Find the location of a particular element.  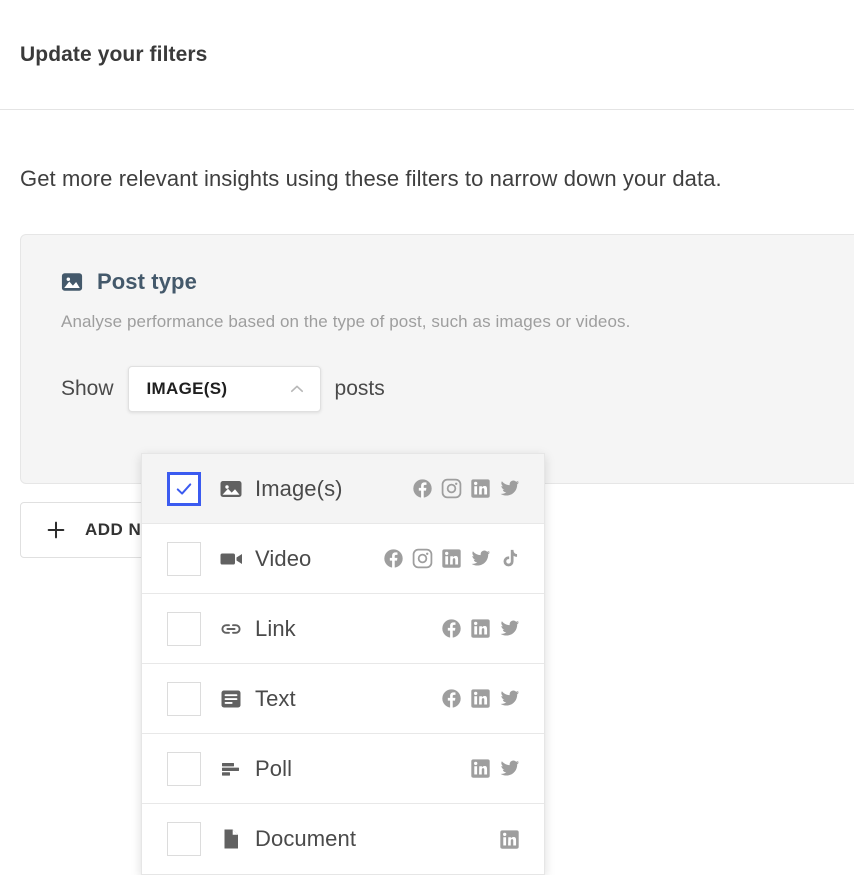

post-type-select-value: IMAGE(S) is located at coordinates (187, 388).